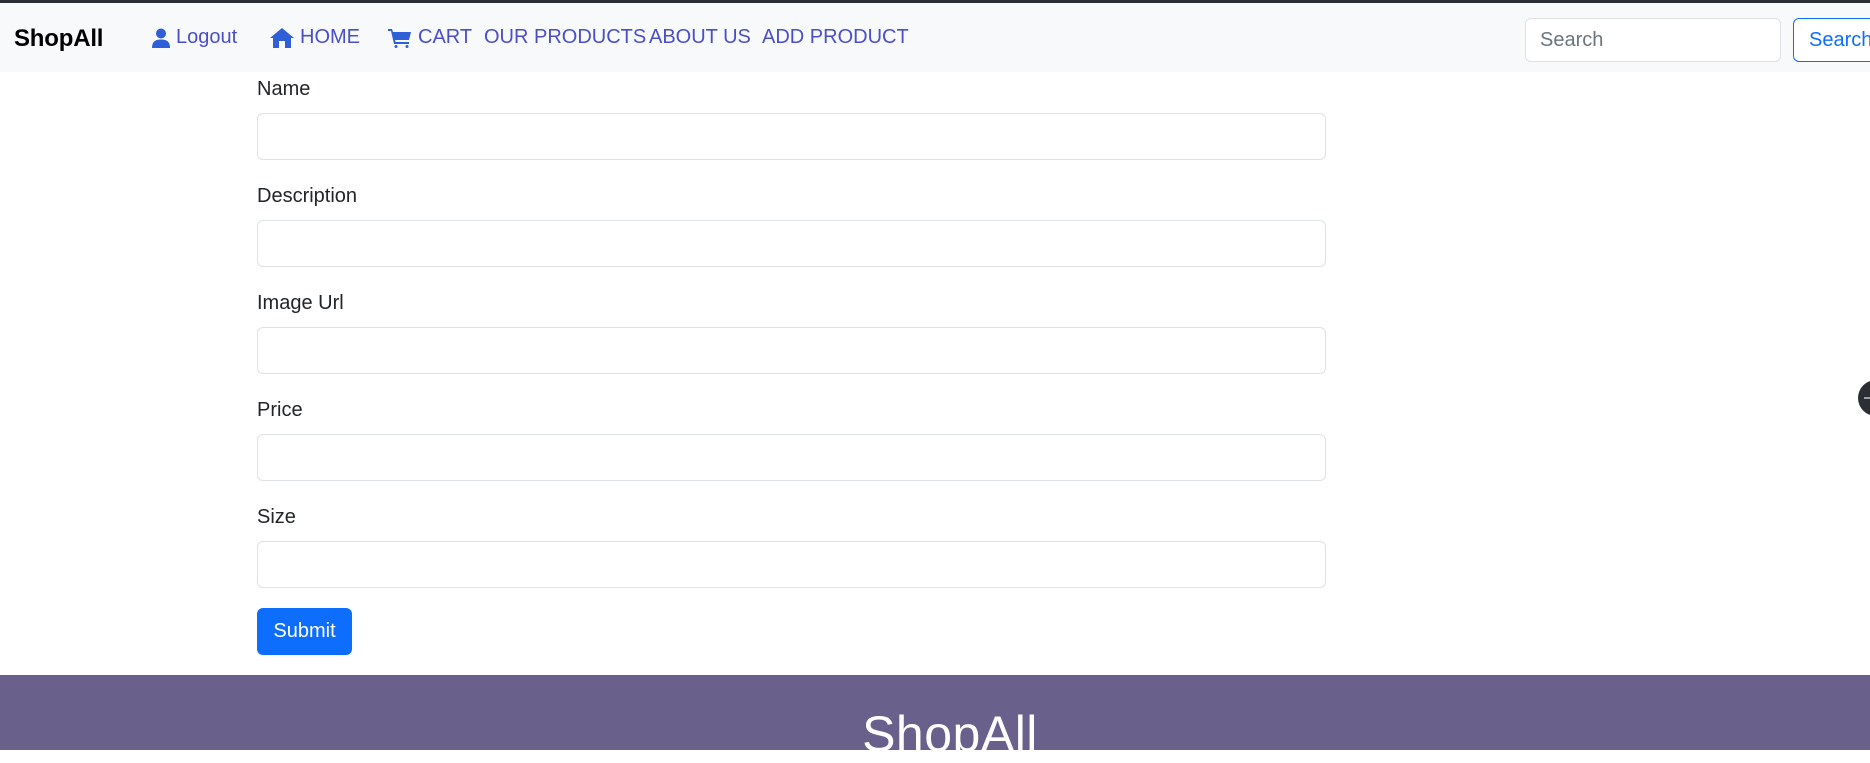  I want to click on user-icon, so click(161, 38).